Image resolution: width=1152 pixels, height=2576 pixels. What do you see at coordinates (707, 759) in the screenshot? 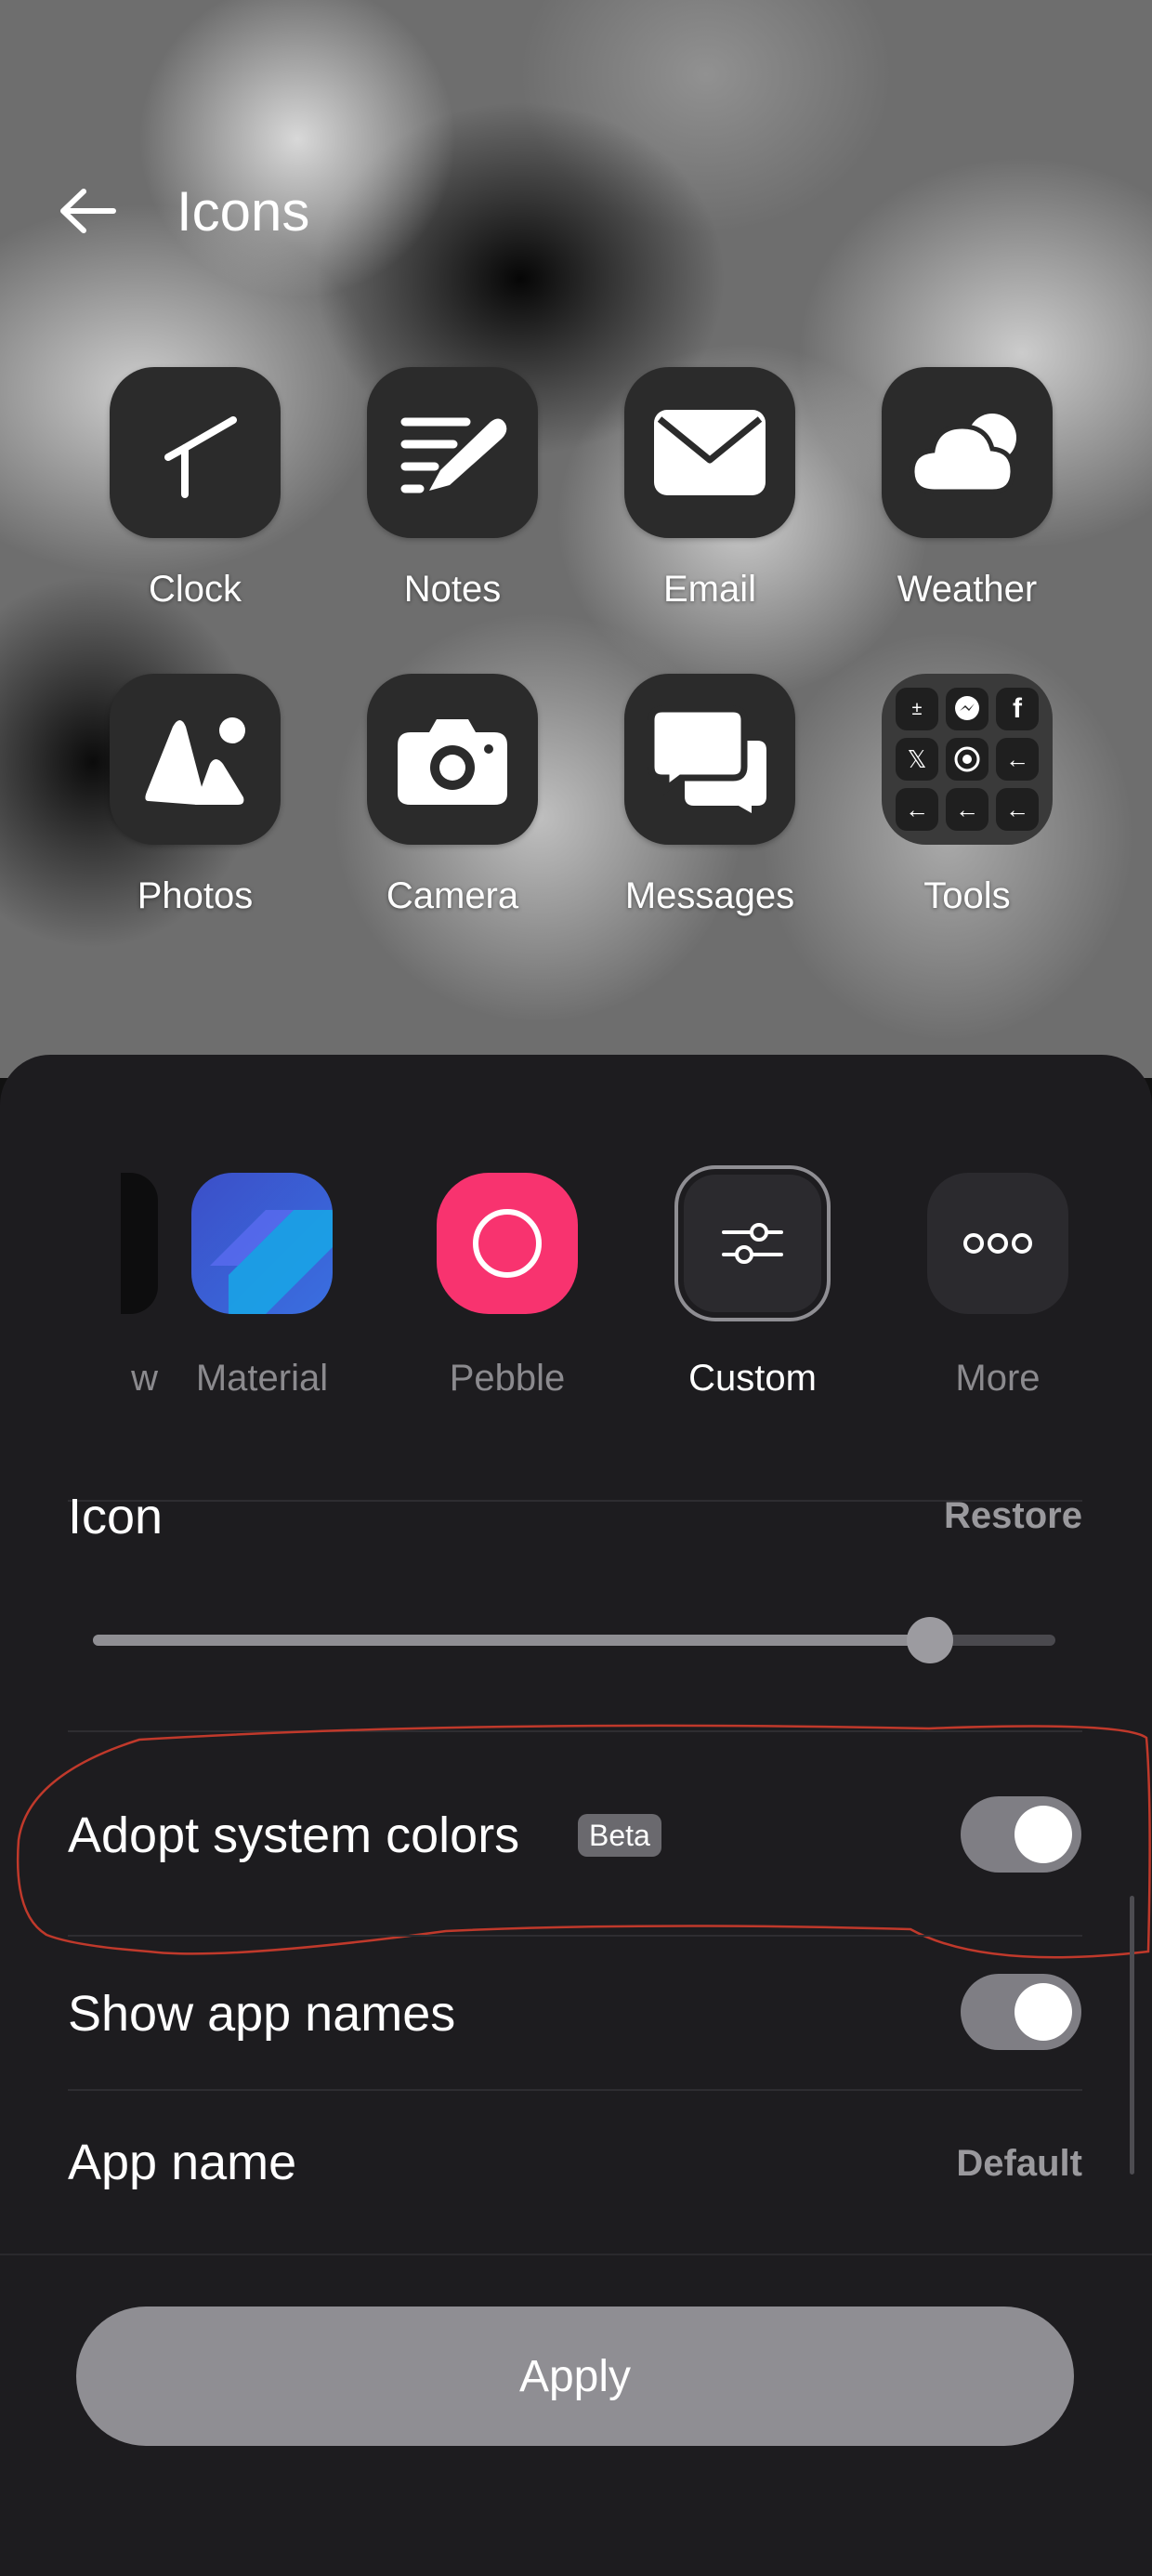
I see `messages-icon` at bounding box center [707, 759].